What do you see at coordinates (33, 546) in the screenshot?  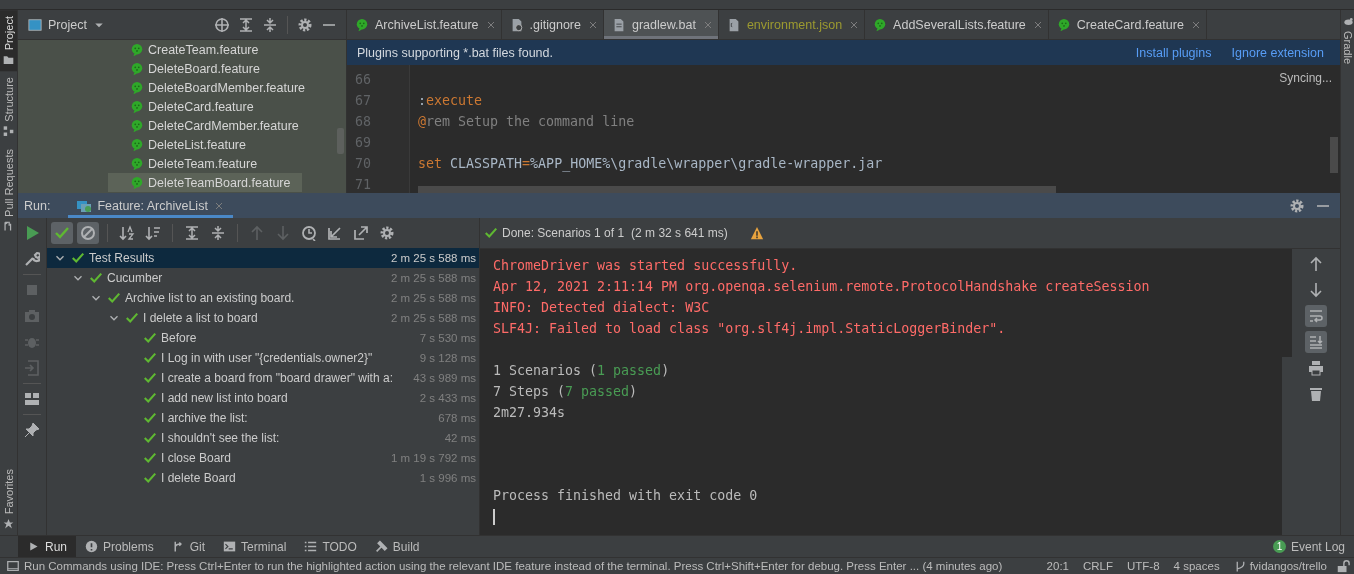 I see `play-icon` at bounding box center [33, 546].